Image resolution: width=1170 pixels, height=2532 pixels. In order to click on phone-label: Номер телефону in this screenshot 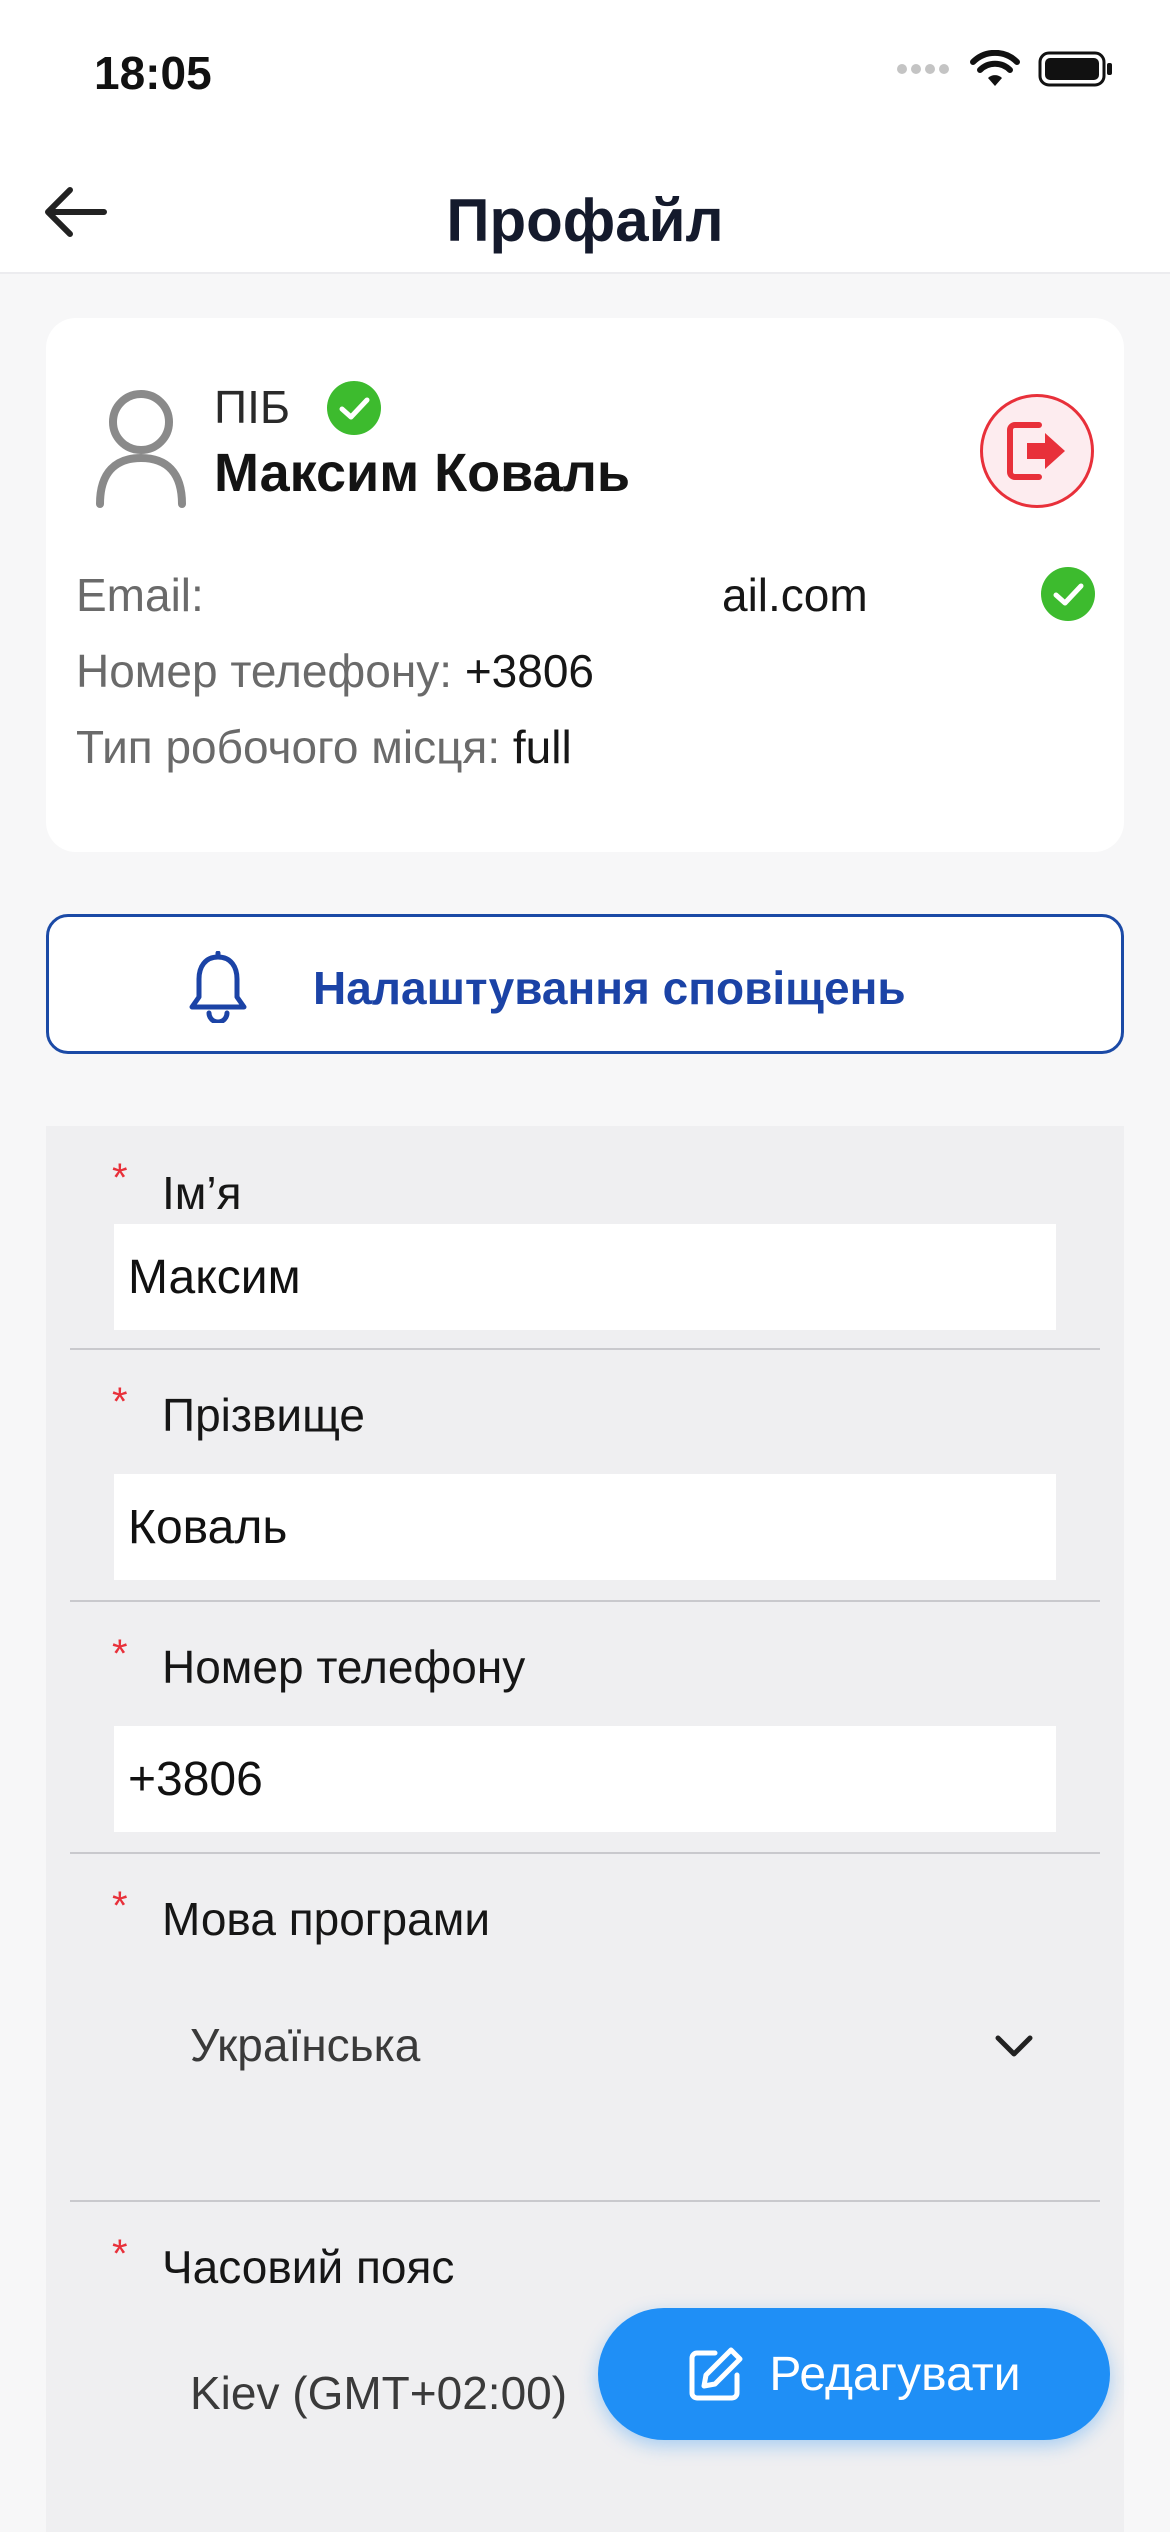, I will do `click(344, 1667)`.